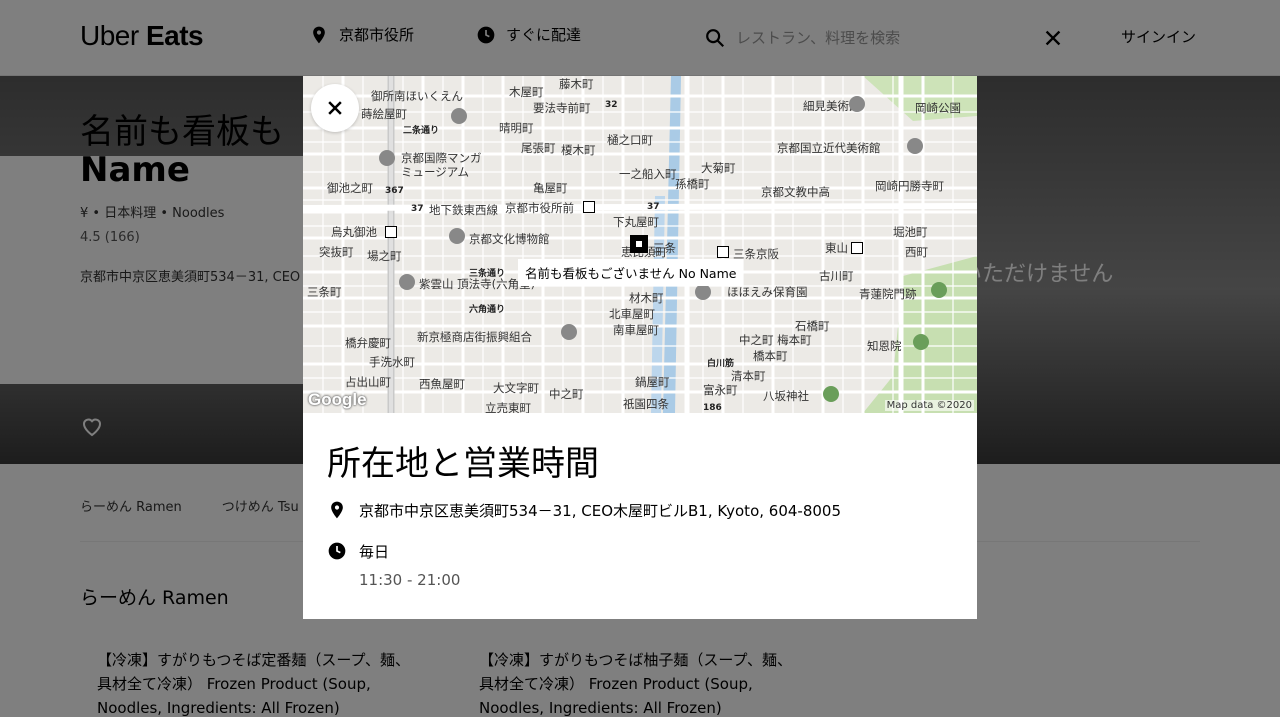 This screenshot has height=717, width=1280. Describe the element at coordinates (884, 346) in the screenshot. I see `map-place-label: 知恩院` at that location.